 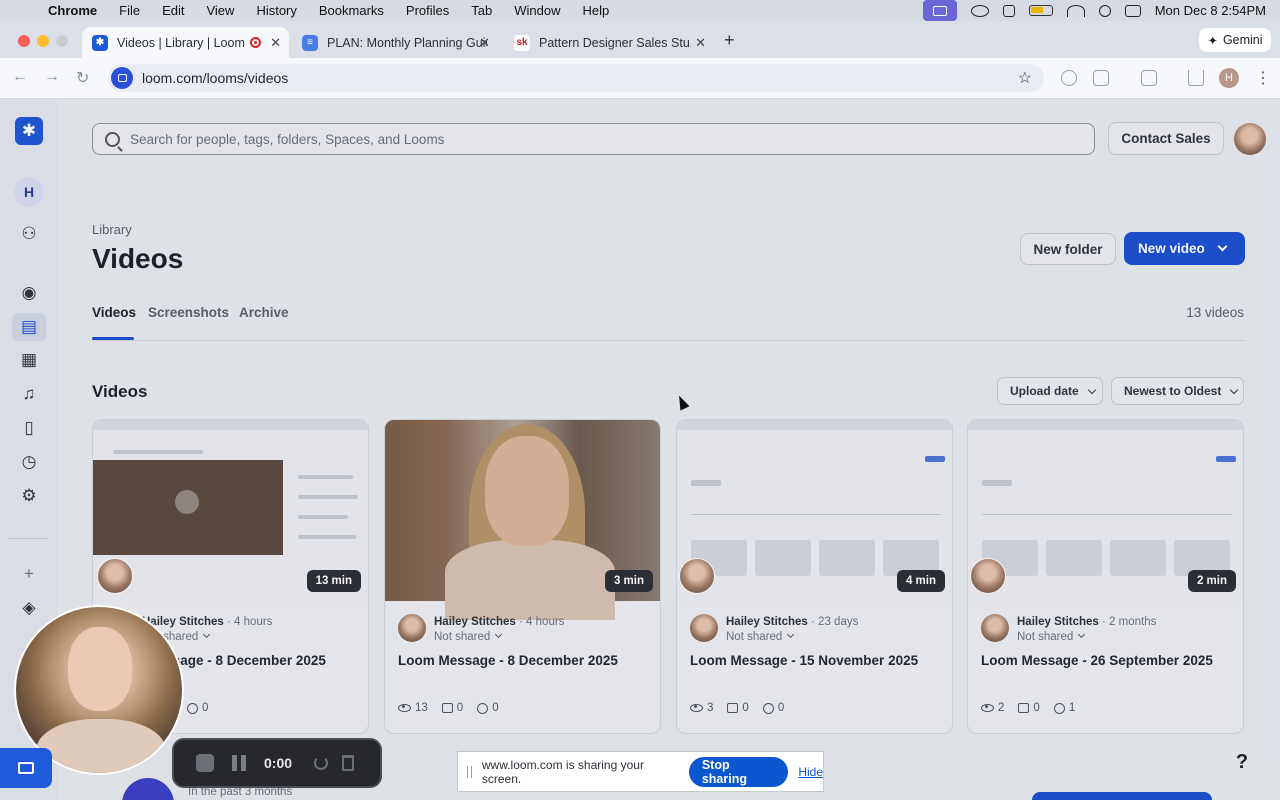 I want to click on new-folder-button: New folder, so click(x=1068, y=249).